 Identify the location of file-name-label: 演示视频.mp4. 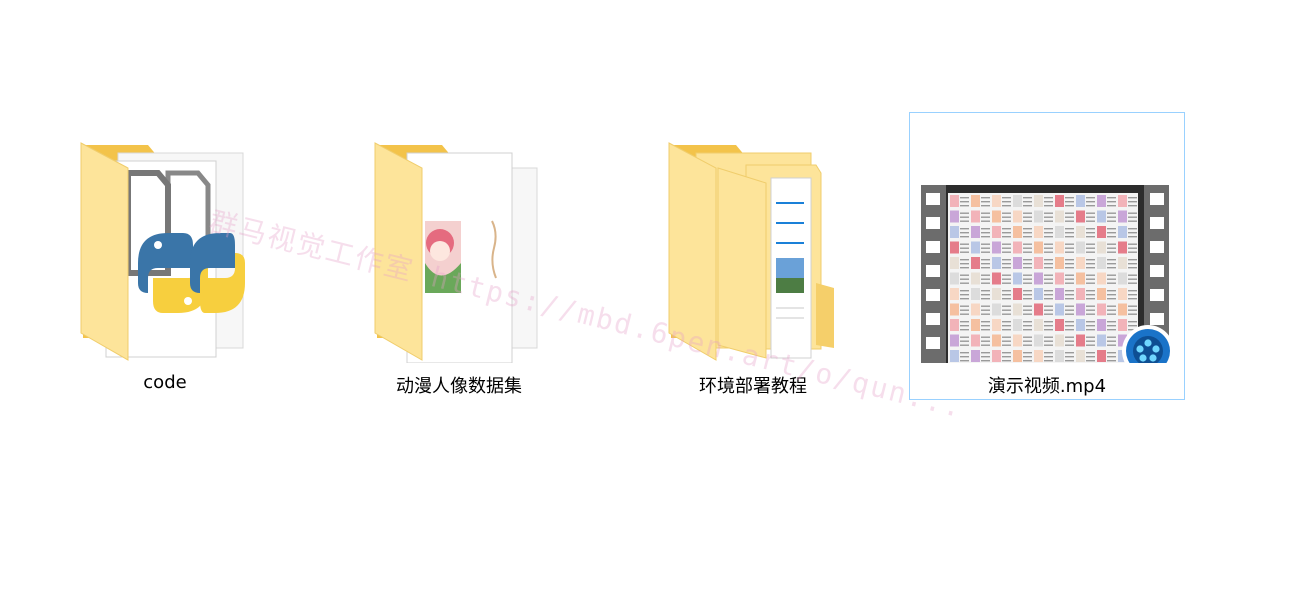
(1047, 386).